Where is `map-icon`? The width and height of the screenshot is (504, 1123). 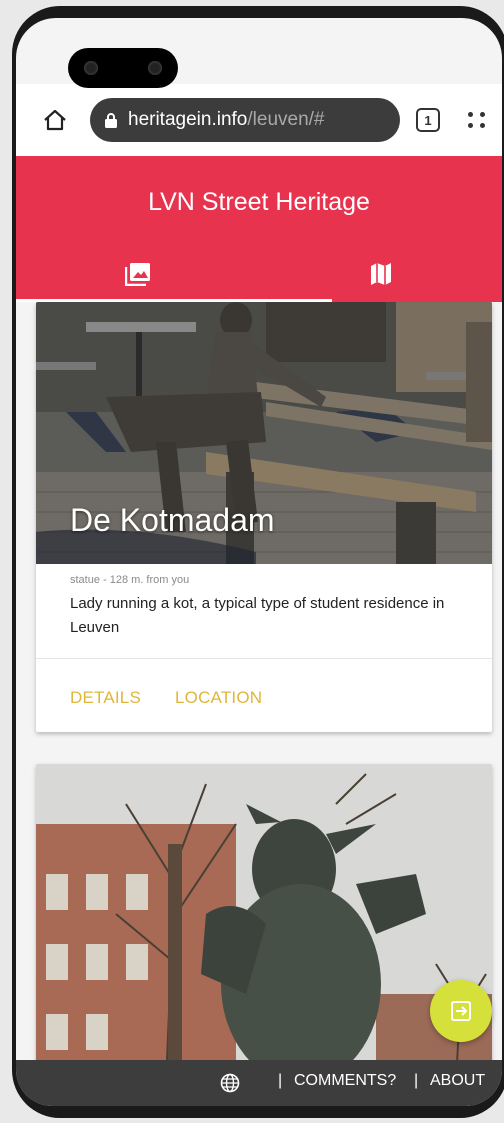
map-icon is located at coordinates (380, 274).